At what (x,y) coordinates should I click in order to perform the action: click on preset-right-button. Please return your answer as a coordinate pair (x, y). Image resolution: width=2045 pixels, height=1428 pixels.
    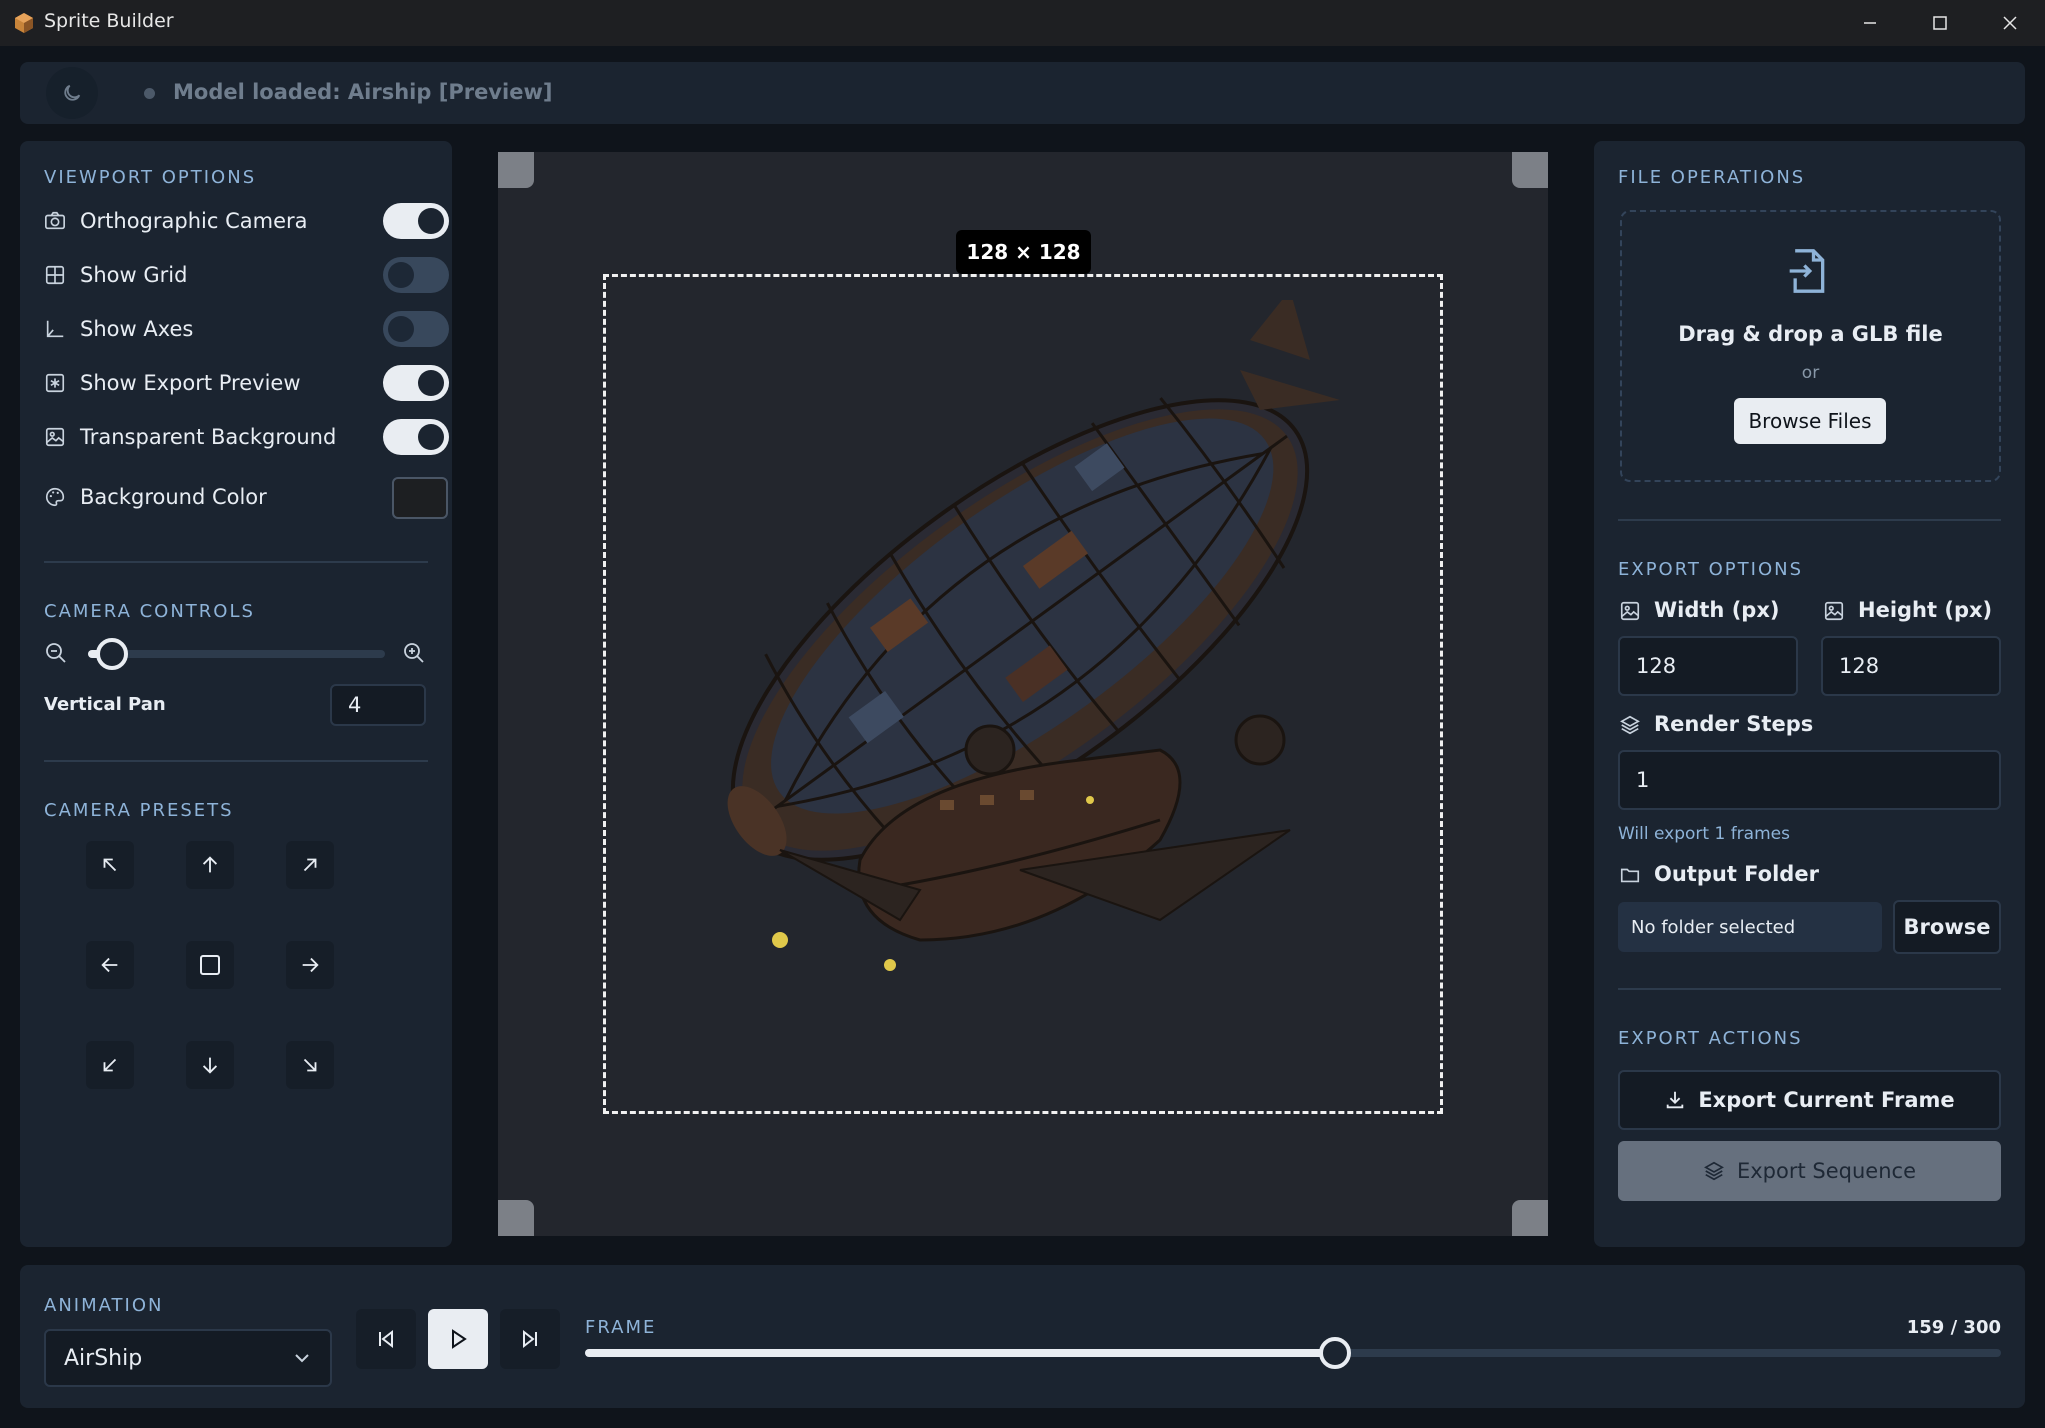
    Looking at the image, I should click on (310, 965).